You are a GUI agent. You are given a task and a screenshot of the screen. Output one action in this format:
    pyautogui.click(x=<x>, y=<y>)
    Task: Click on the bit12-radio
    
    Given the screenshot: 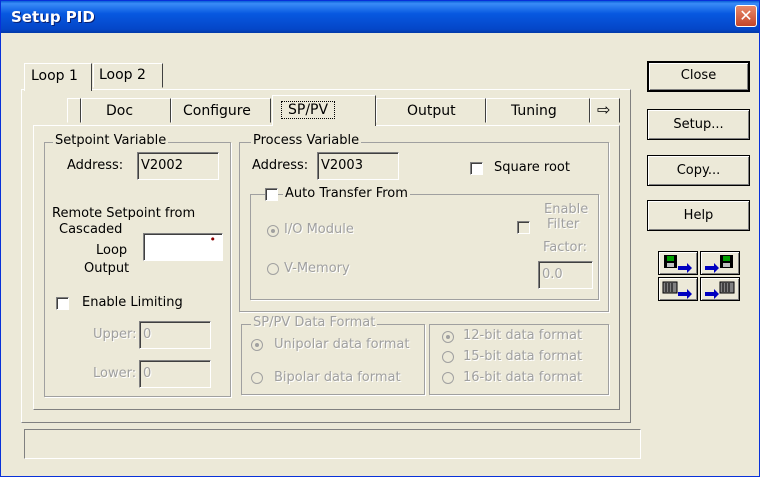 What is the action you would take?
    pyautogui.click(x=448, y=337)
    